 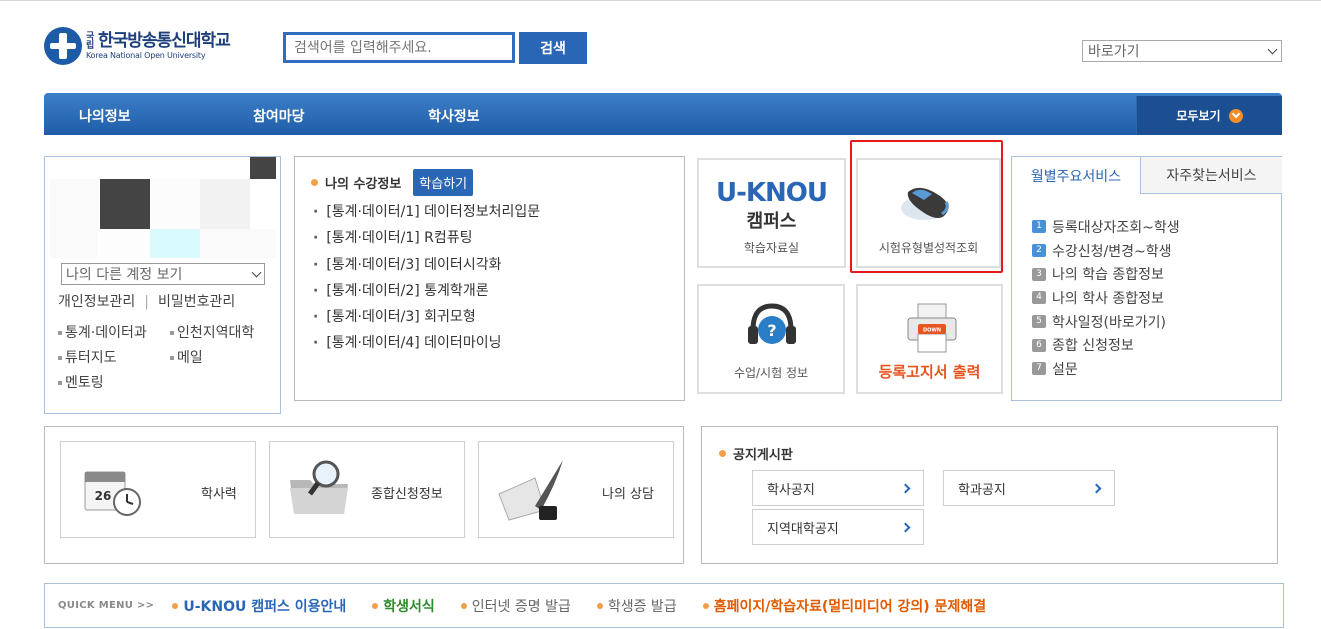 I want to click on registration-bill-tile: DOWN 등록고지서 출력, so click(x=929, y=339).